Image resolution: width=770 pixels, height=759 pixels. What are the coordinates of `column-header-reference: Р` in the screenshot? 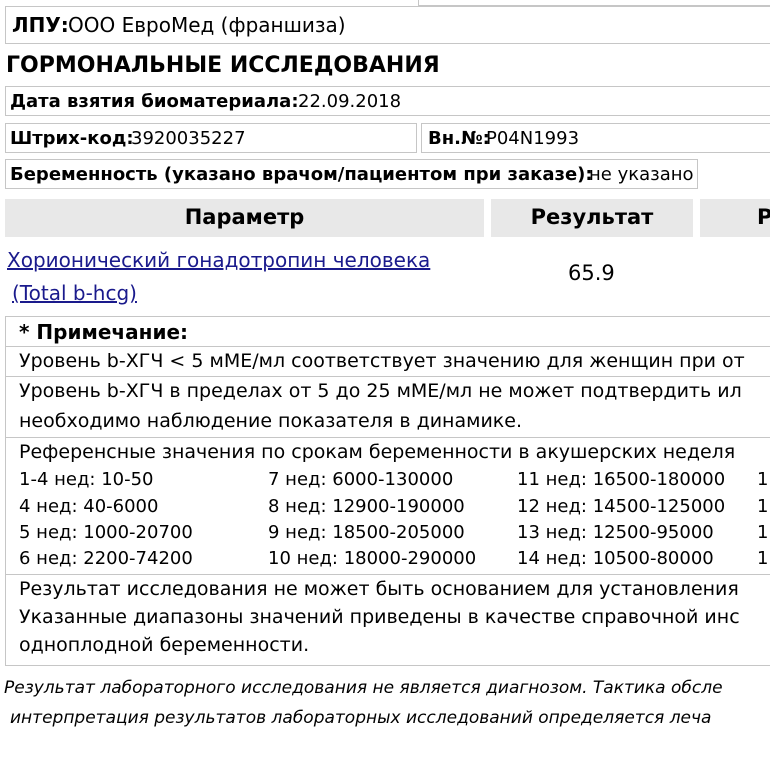 It's located at (735, 218).